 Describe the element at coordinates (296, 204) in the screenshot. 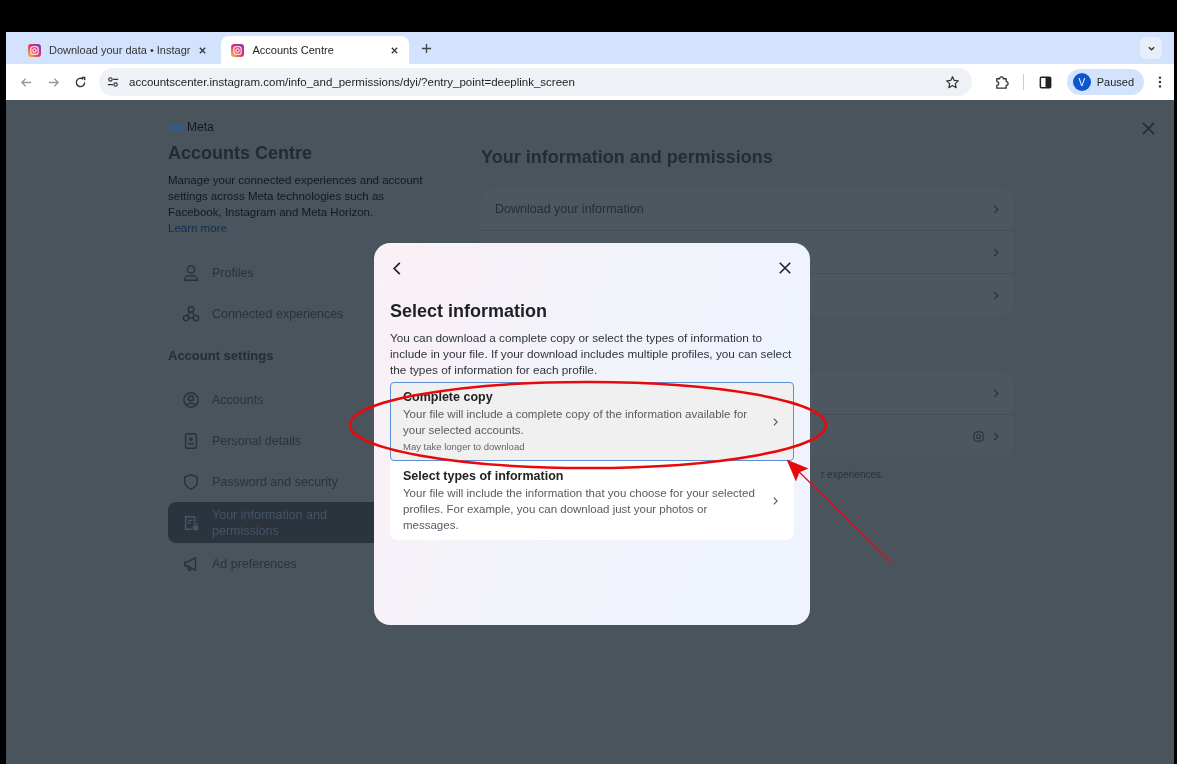

I see `description-text: Manage your connected experiences and account settings across Meta technologies such as Facebook, Instagram and Meta Horizon. Learn more` at that location.